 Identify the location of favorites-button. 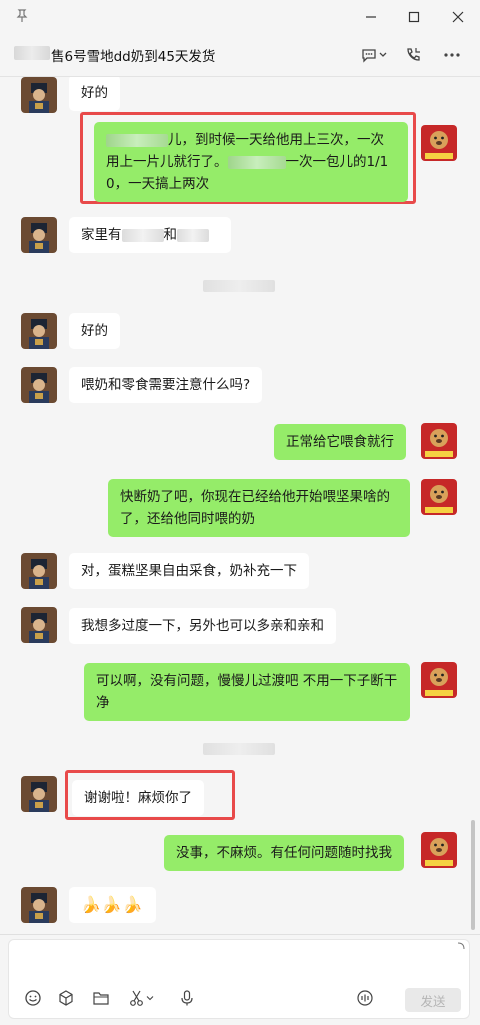
(66, 998).